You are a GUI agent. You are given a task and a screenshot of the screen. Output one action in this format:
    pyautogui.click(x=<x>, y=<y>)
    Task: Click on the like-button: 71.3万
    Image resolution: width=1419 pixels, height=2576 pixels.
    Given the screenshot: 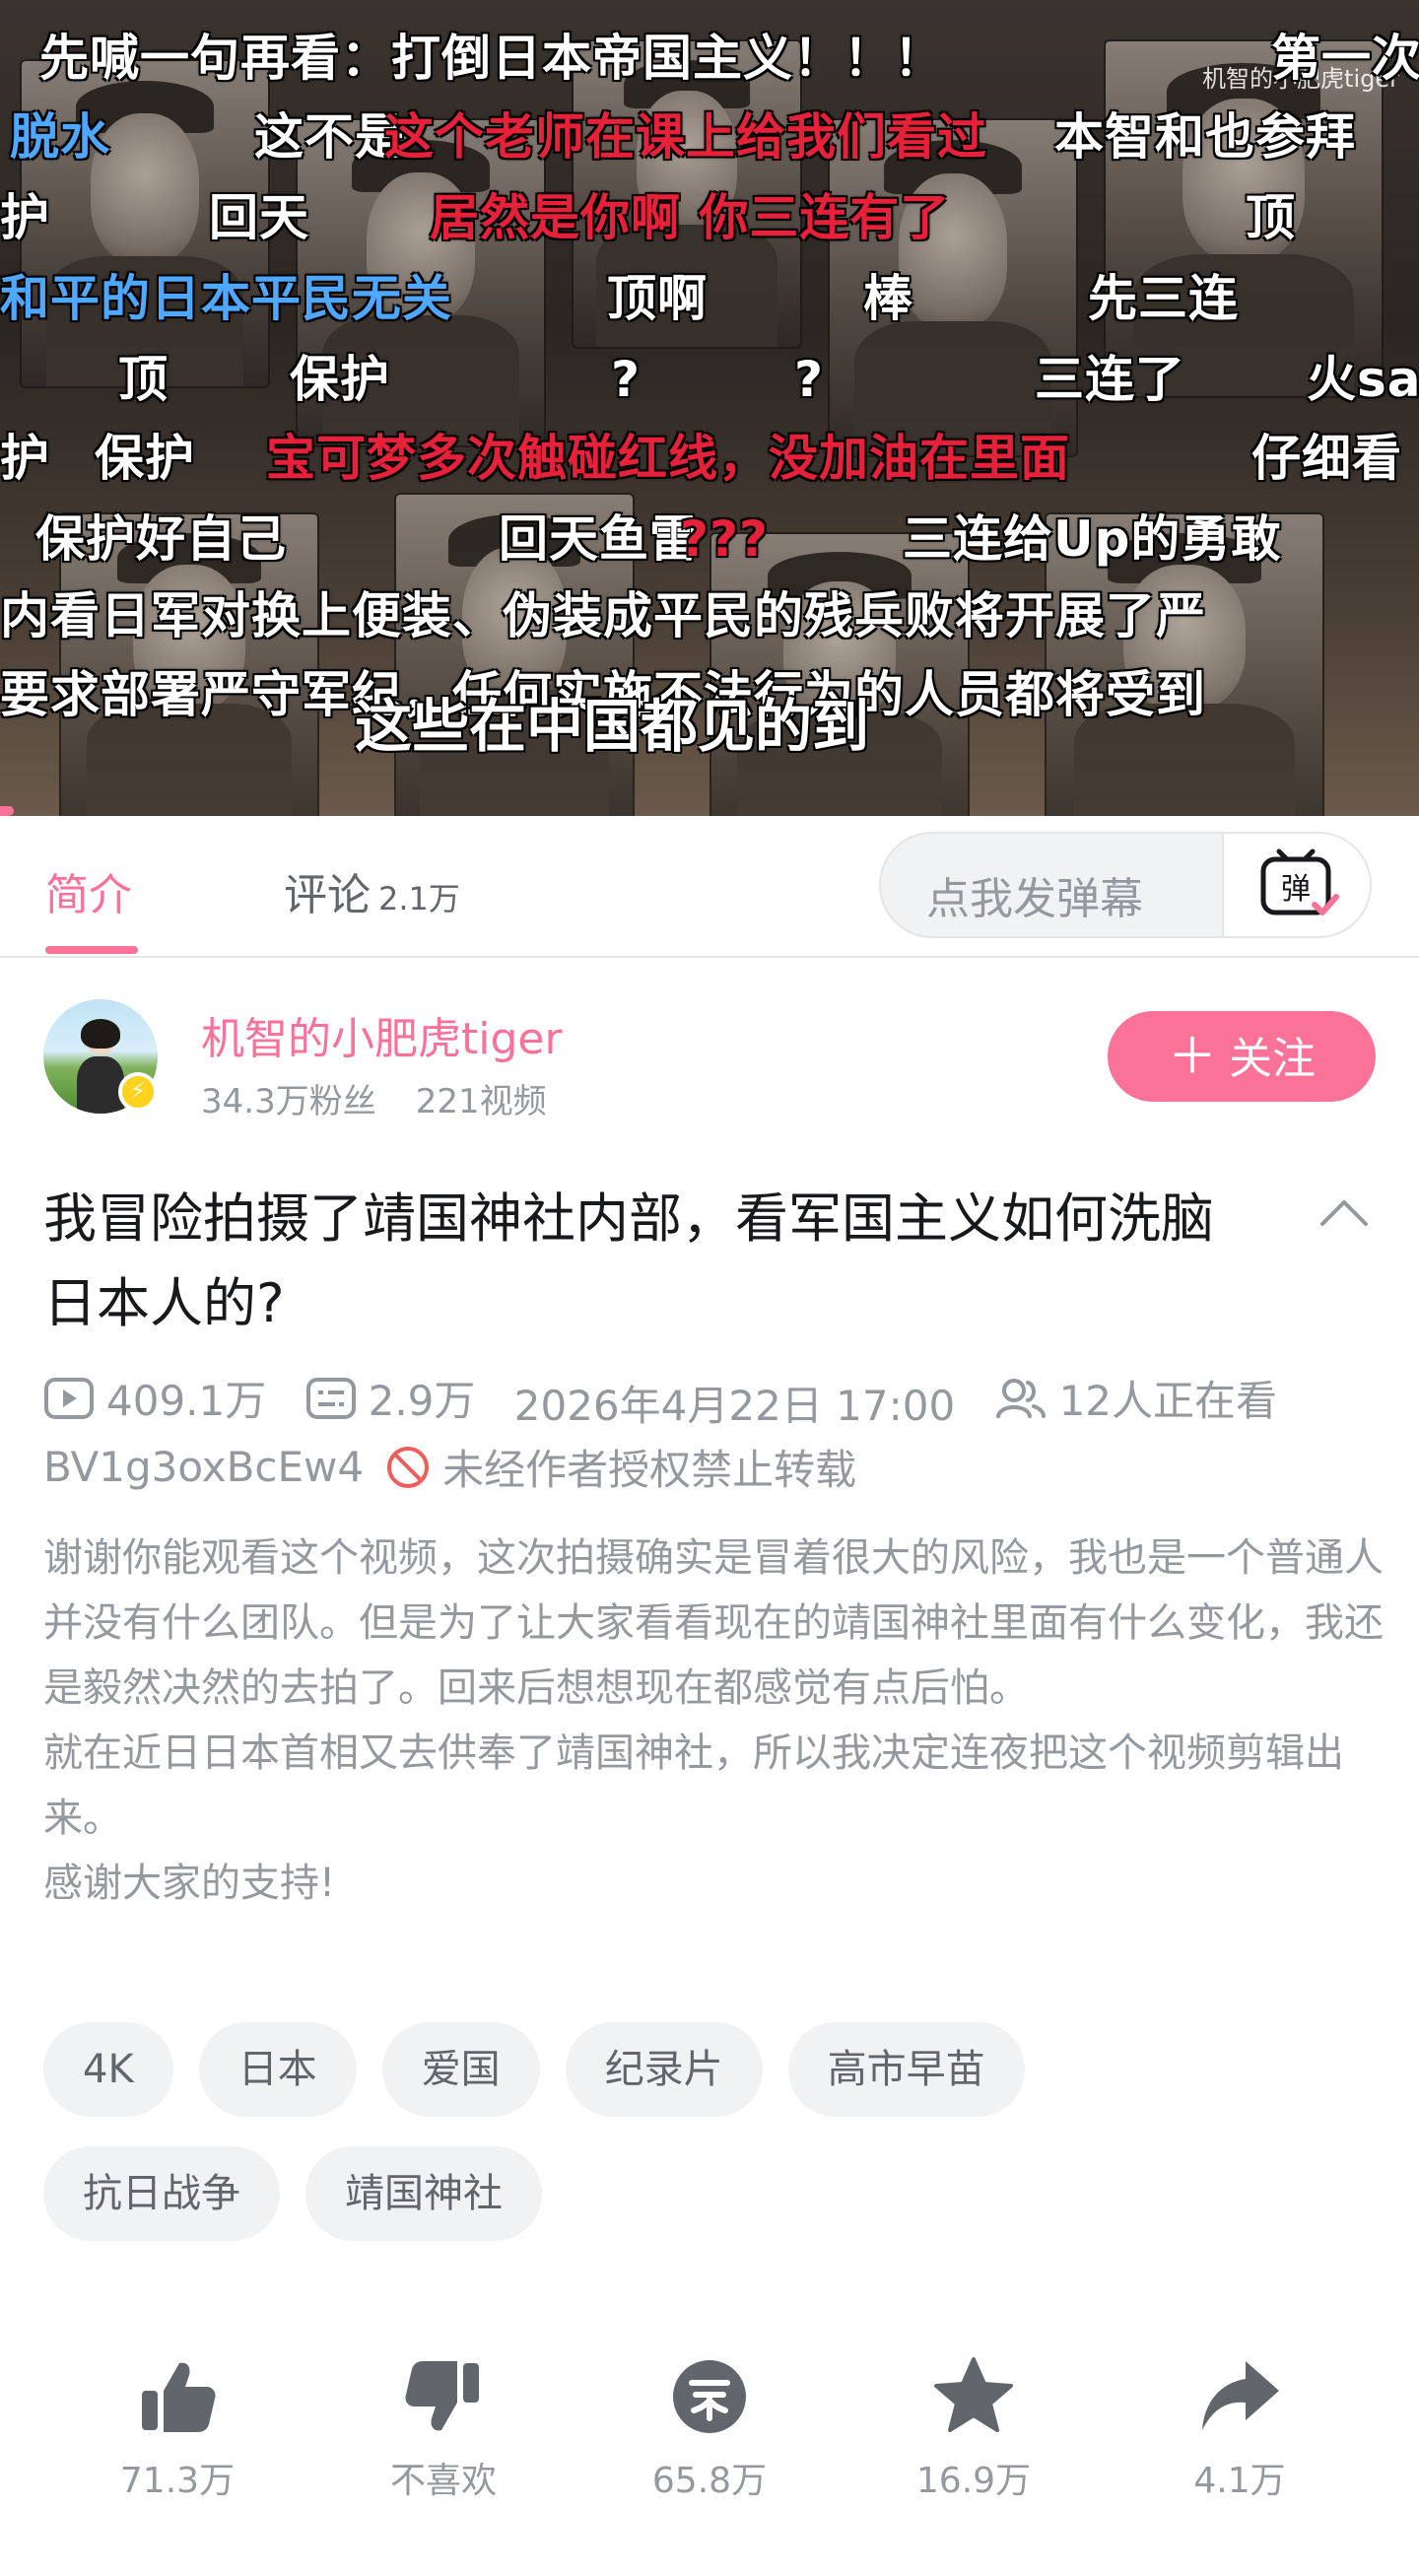 What is the action you would take?
    pyautogui.click(x=177, y=2429)
    